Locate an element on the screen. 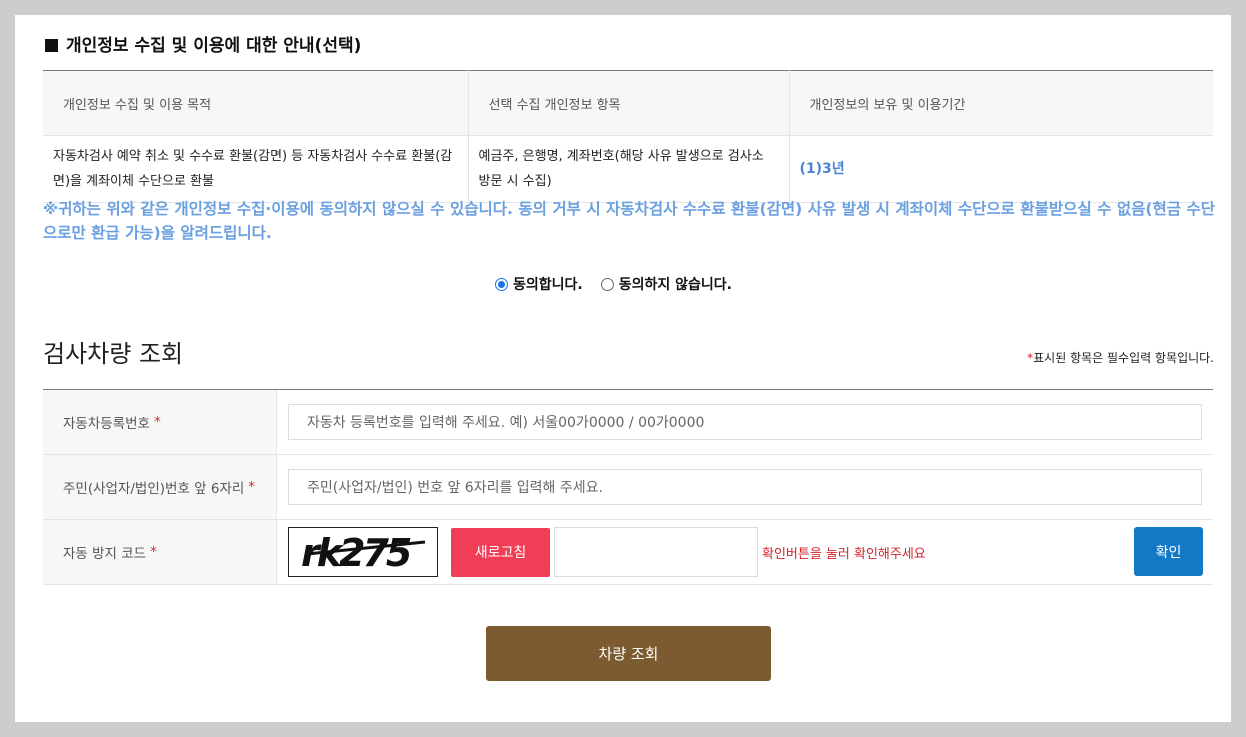 This screenshot has height=737, width=1246. required-note-text: 표시된 항목은 필수입력 항목입니다. is located at coordinates (1123, 358).